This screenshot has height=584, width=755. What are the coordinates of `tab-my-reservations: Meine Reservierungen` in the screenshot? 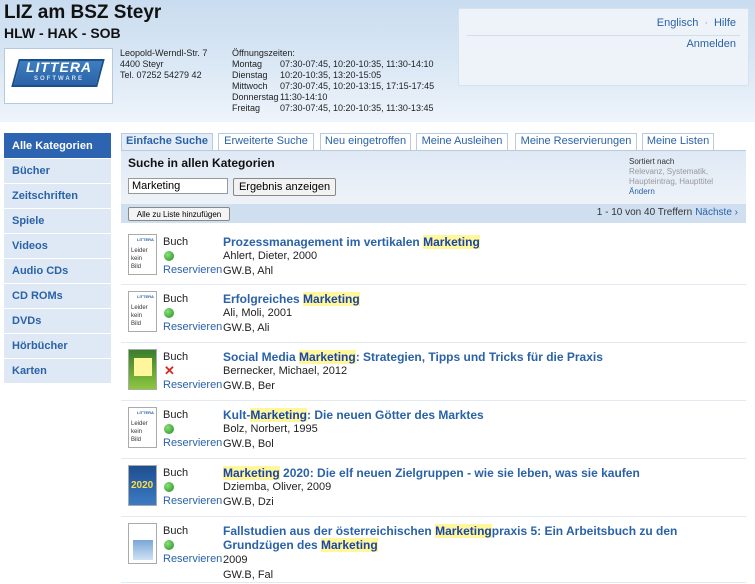 It's located at (576, 141).